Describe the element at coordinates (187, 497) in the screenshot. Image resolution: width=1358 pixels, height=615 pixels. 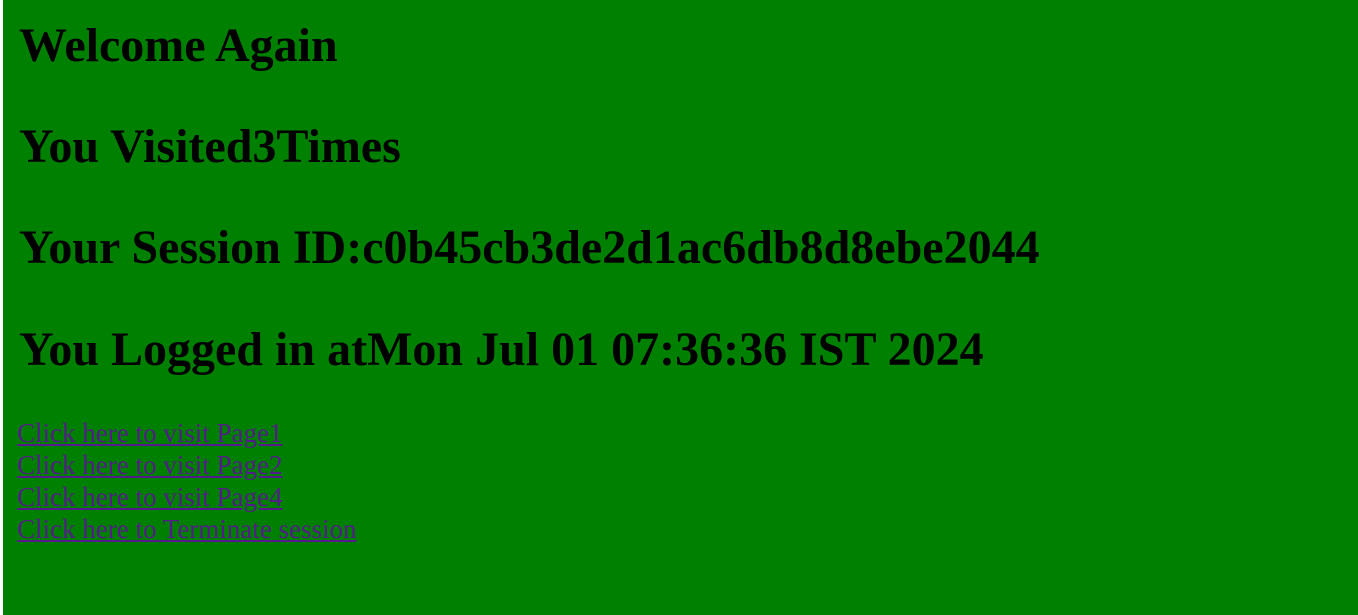
I see `visit-page4-link: Click here to visit Page4` at that location.